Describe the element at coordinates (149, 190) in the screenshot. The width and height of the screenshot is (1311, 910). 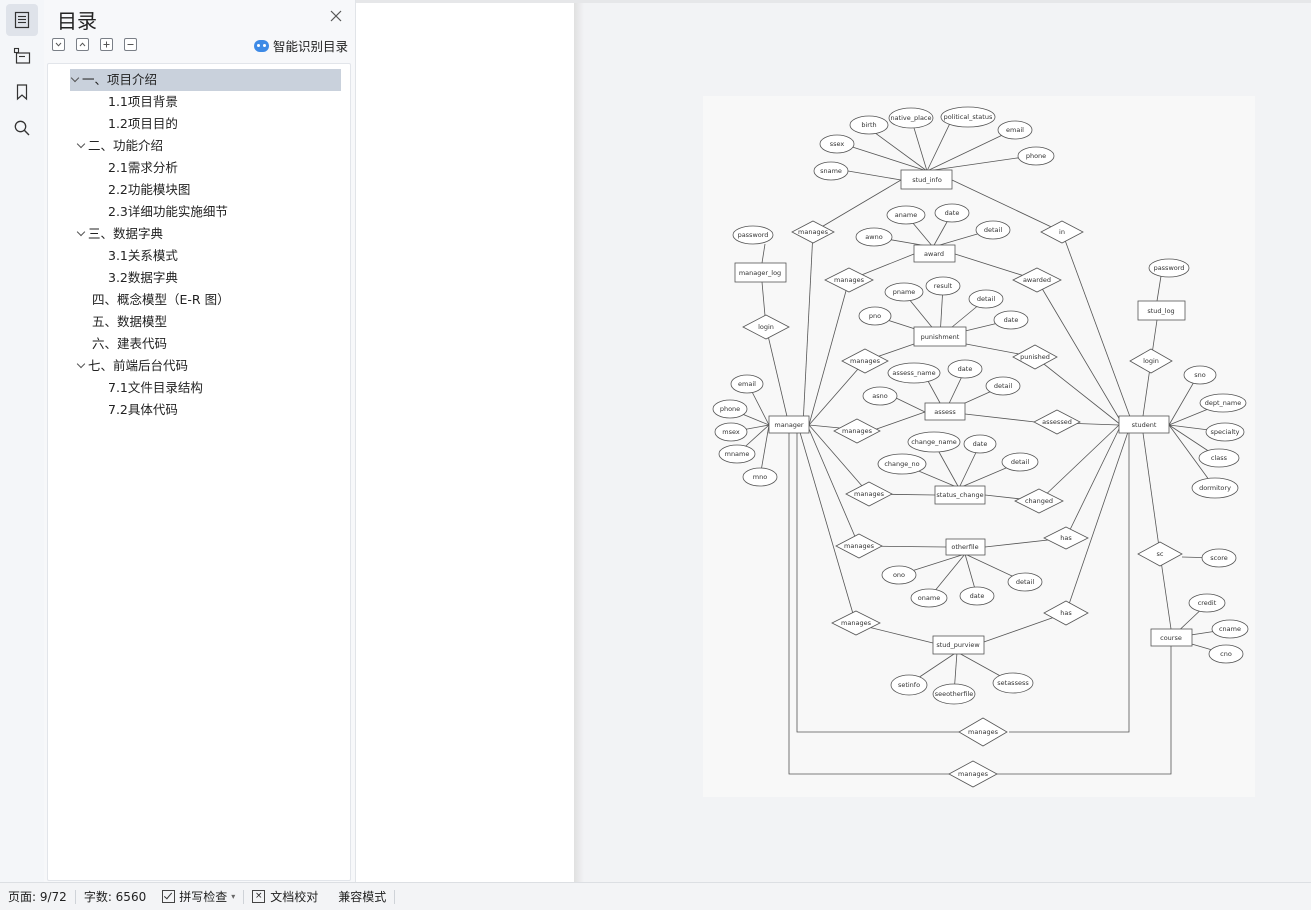
I see `toc-item: 2.2功能模块图` at that location.